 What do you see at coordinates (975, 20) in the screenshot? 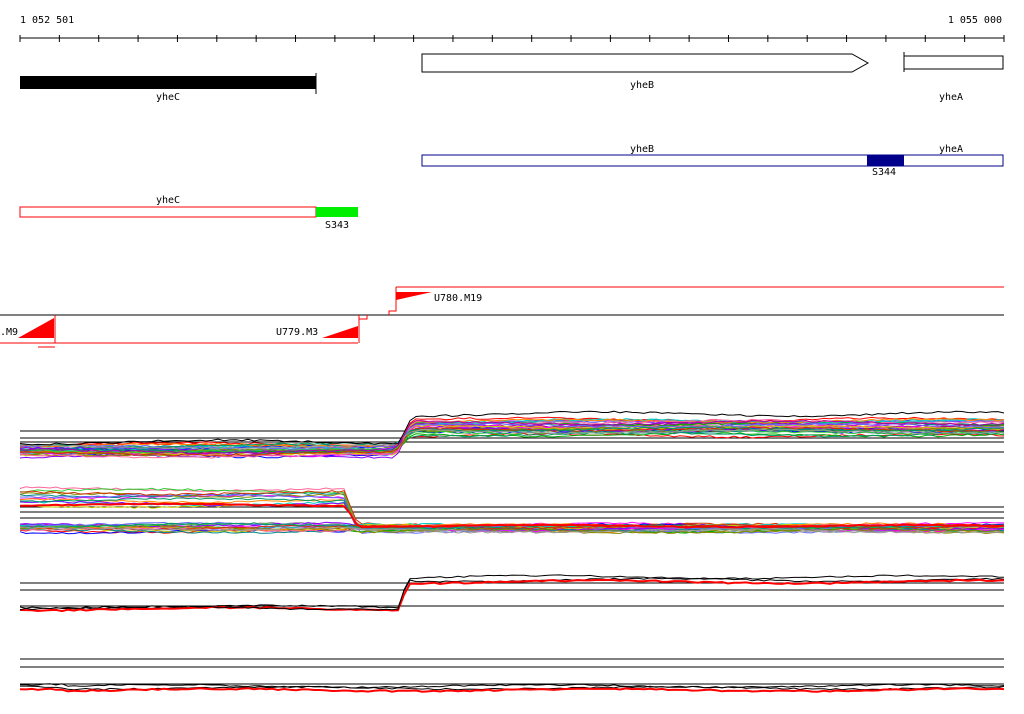
I see `ruler-end-label: 1 055 000` at bounding box center [975, 20].